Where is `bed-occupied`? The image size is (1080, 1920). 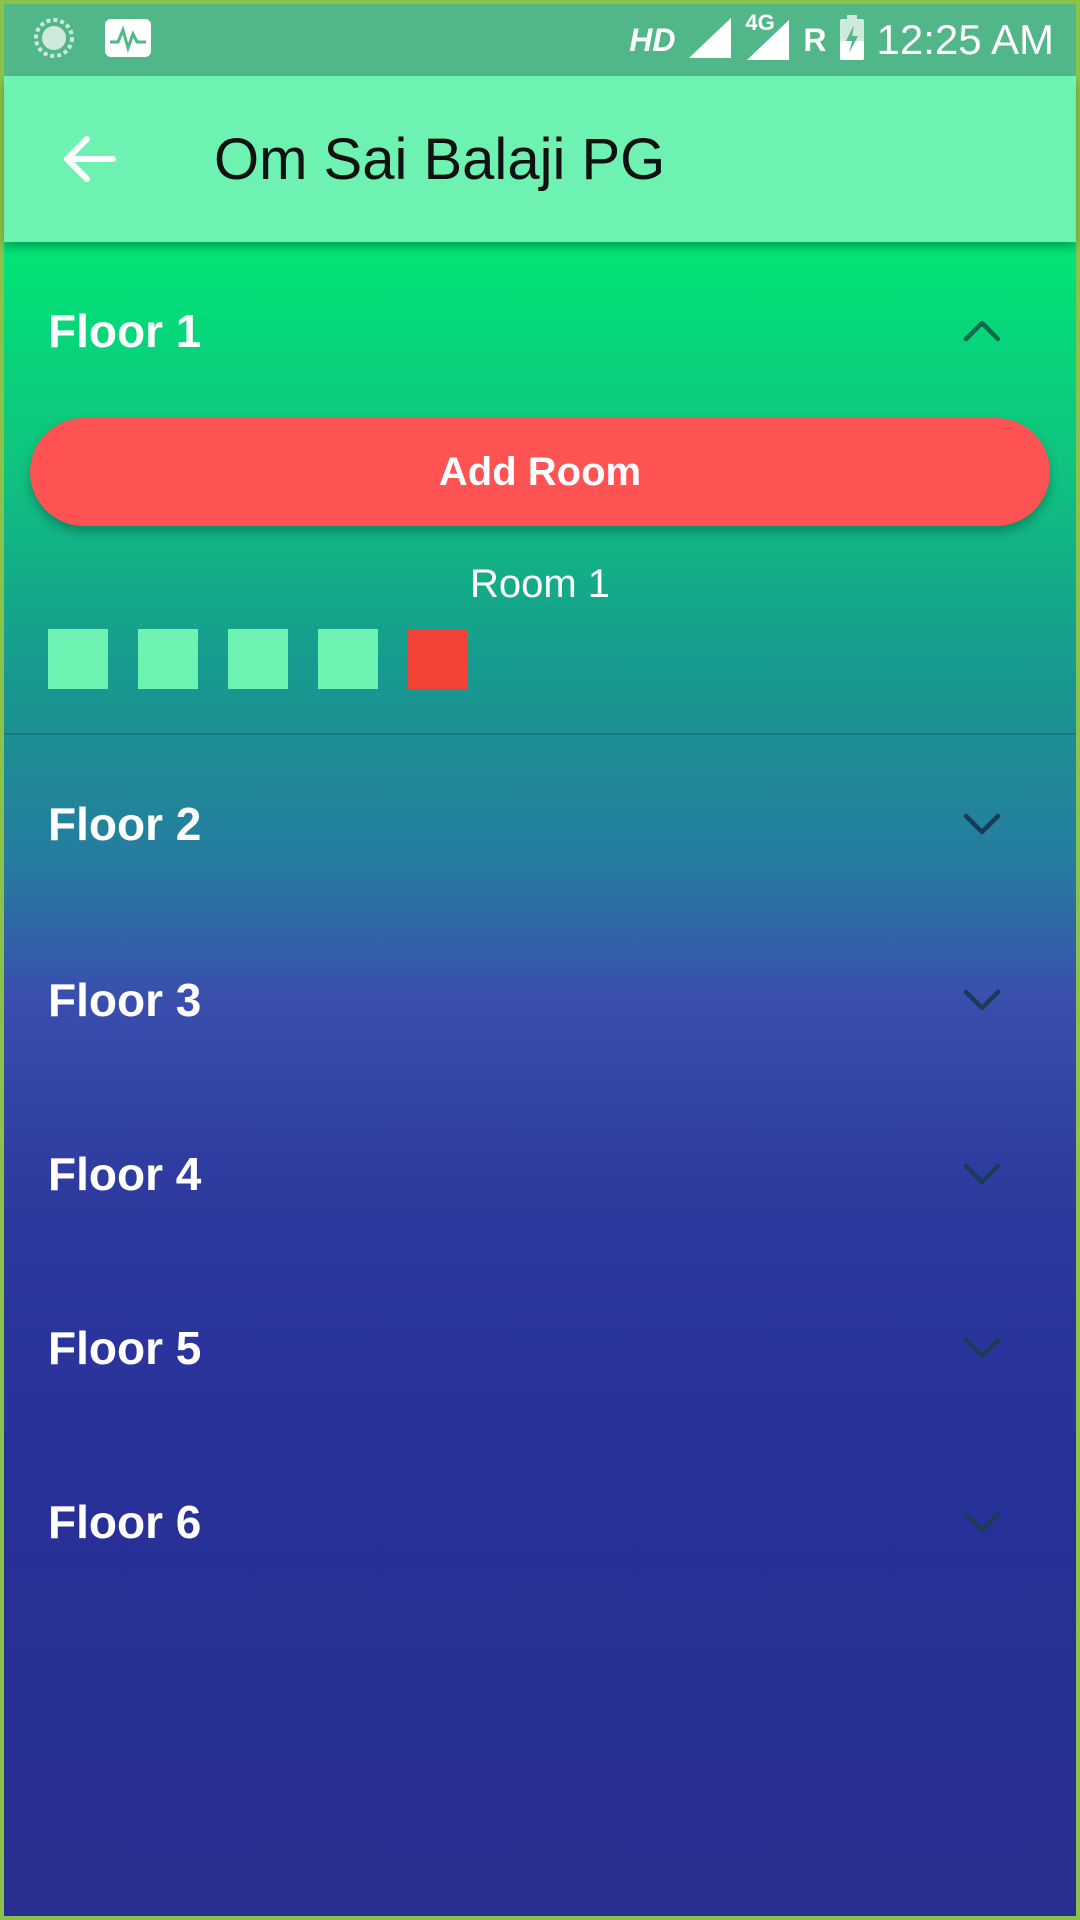 bed-occupied is located at coordinates (438, 659).